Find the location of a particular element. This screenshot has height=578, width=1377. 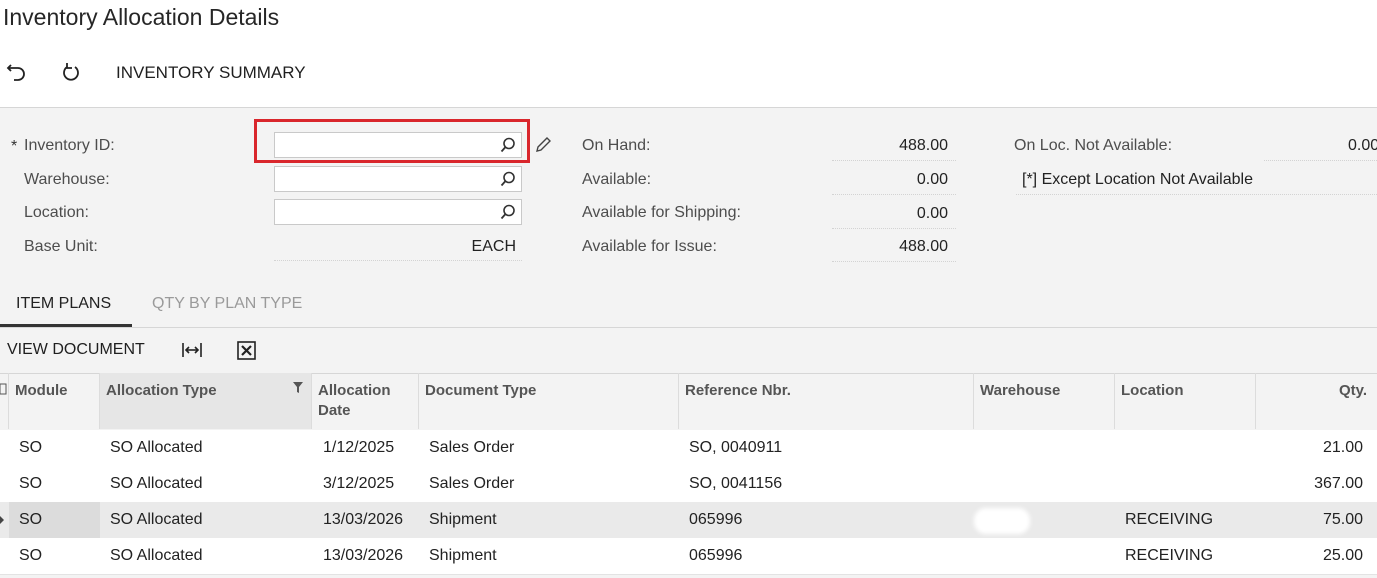

warehouse-field is located at coordinates (398, 179).